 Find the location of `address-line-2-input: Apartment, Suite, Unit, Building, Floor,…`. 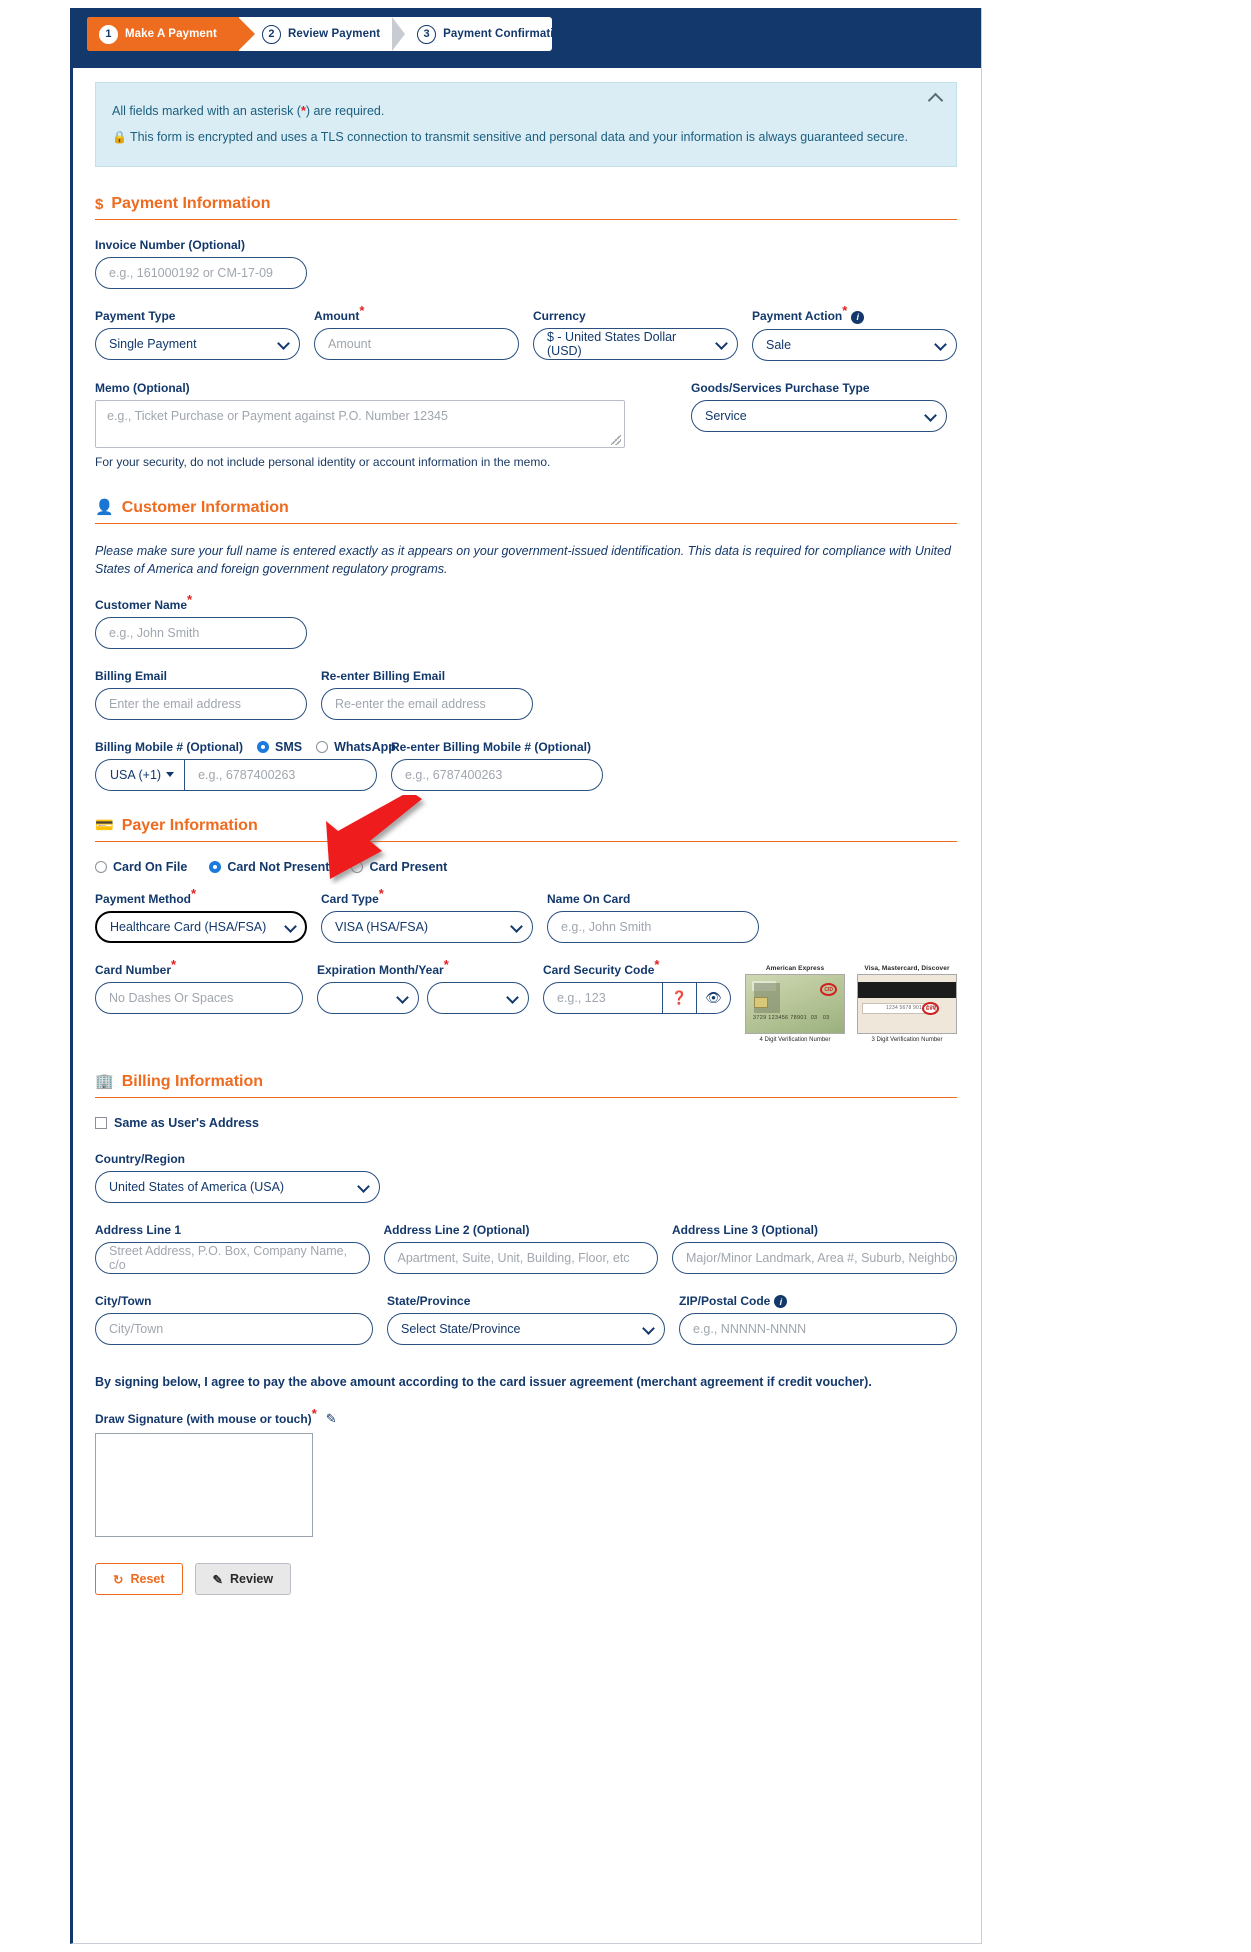

address-line-2-input: Apartment, Suite, Unit, Building, Floor,… is located at coordinates (520, 1257).